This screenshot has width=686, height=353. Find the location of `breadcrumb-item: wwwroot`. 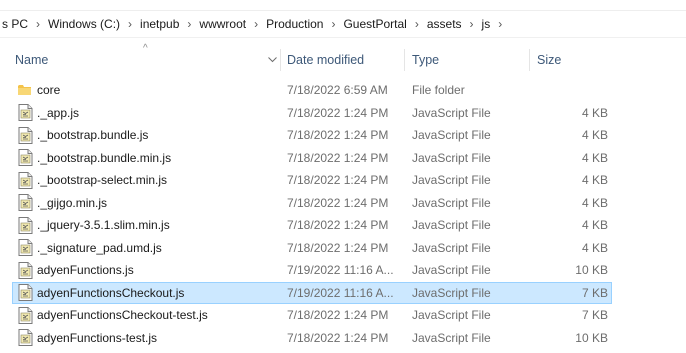

breadcrumb-item: wwwroot is located at coordinates (222, 24).